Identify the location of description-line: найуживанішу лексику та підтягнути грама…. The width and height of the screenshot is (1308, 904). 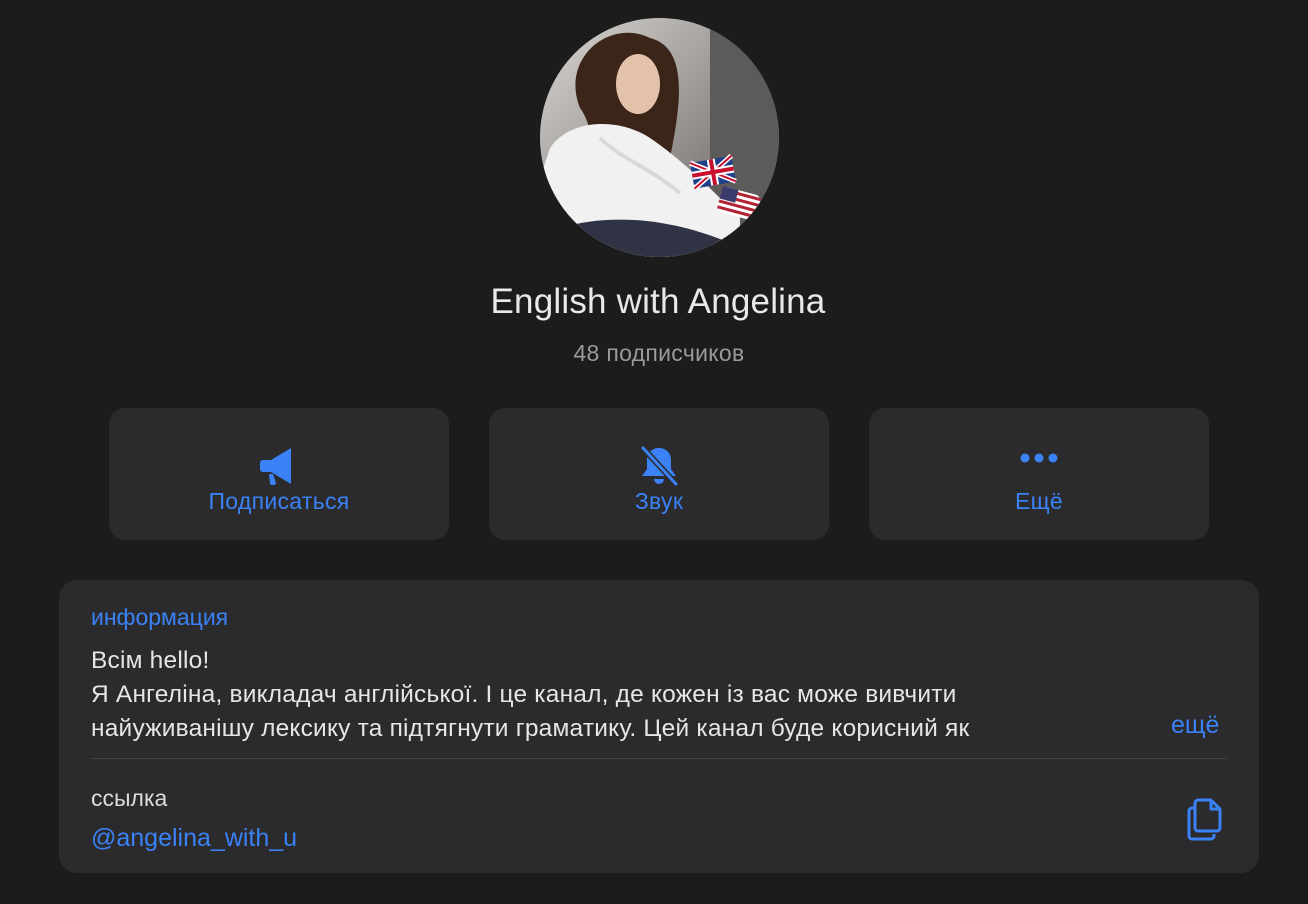
(530, 728).